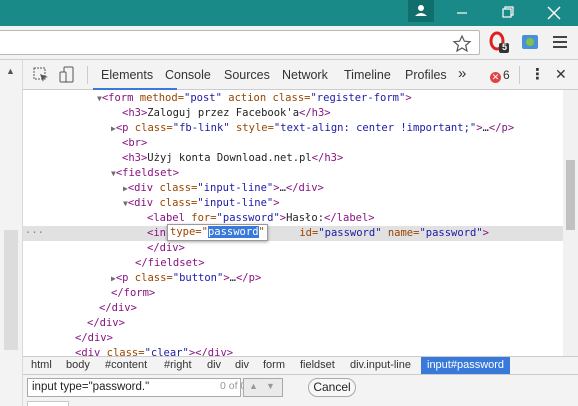 The image size is (578, 406). Describe the element at coordinates (178, 366) in the screenshot. I see `breadcrumb-item: #right` at that location.